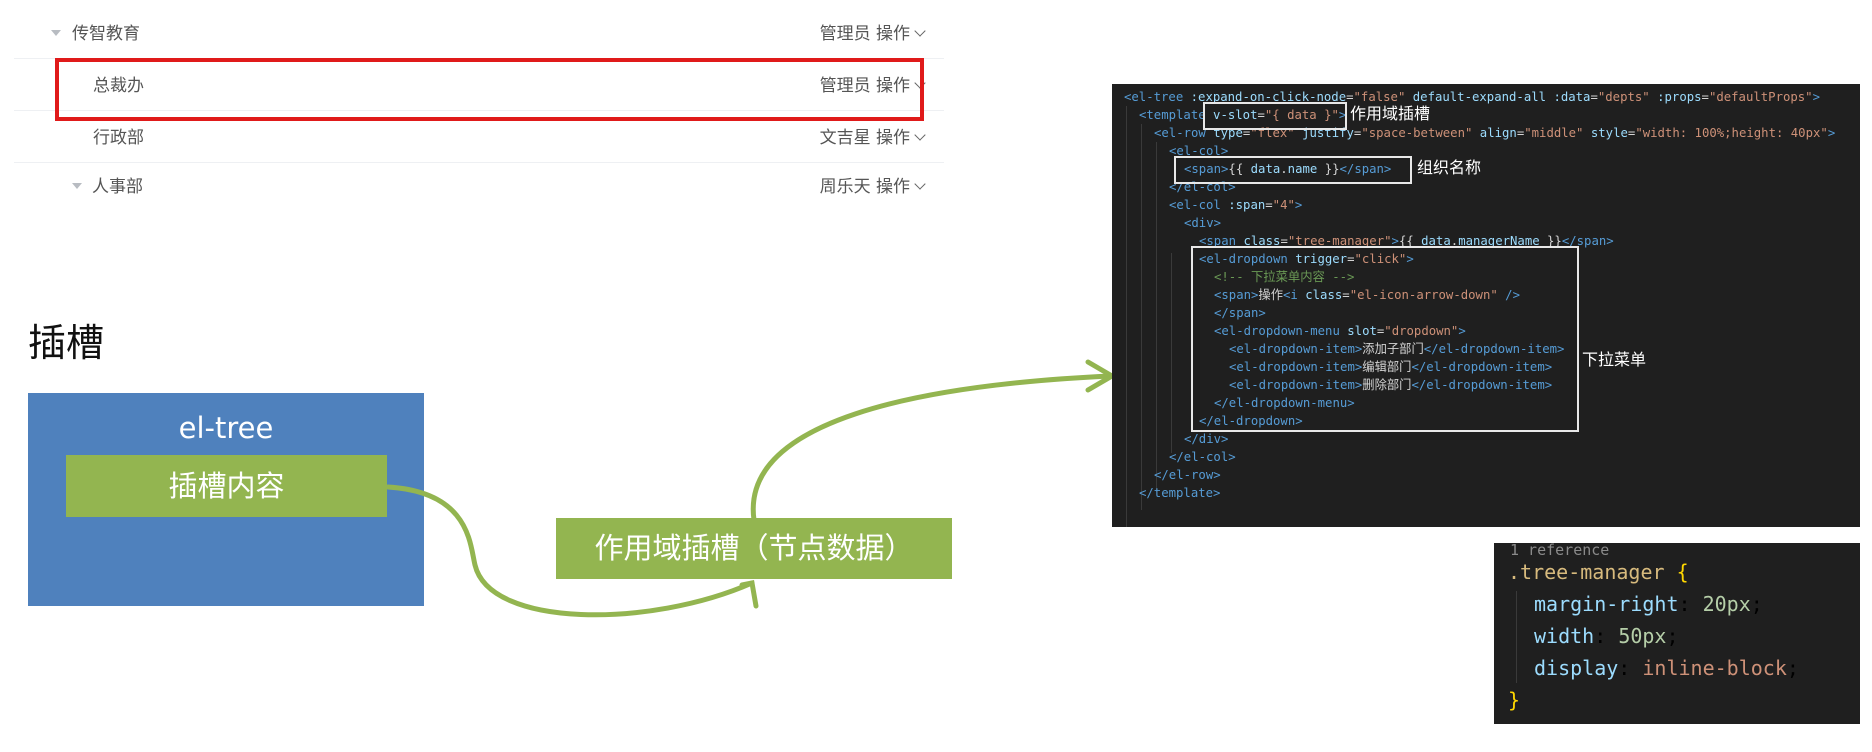 The width and height of the screenshot is (1872, 752). What do you see at coordinates (1236, 205) in the screenshot?
I see `code-line: <el-col :span="4">` at bounding box center [1236, 205].